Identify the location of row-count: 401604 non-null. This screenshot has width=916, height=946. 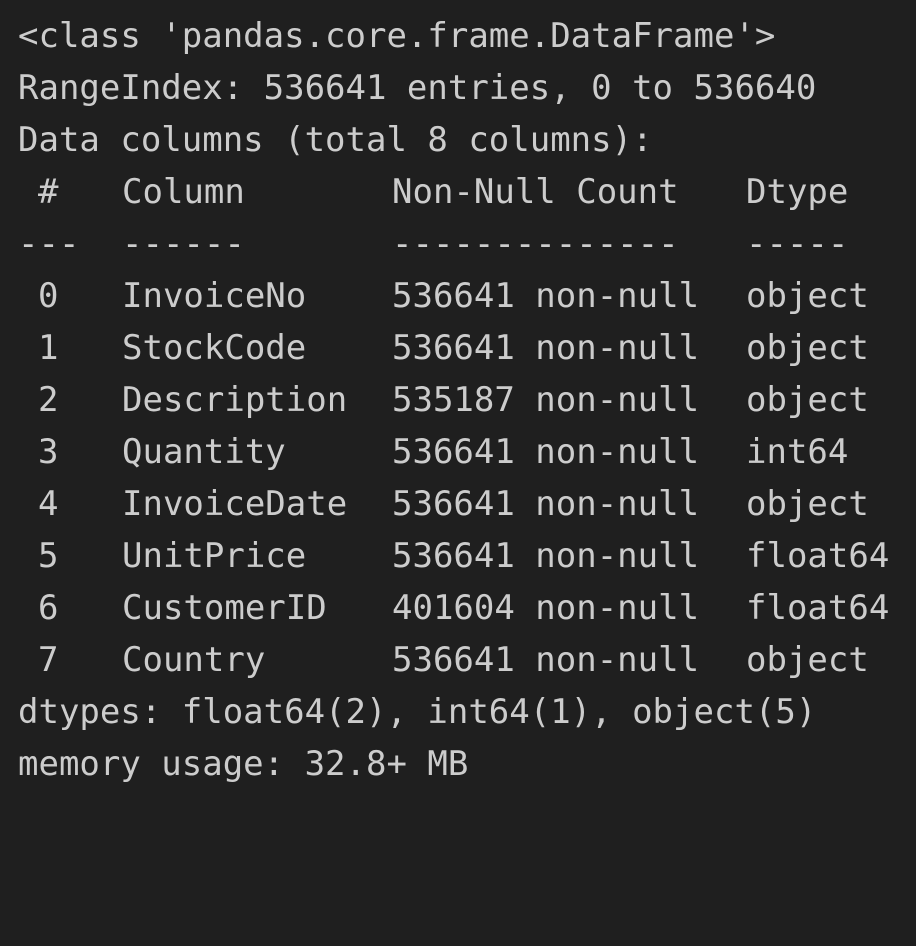
(546, 608).